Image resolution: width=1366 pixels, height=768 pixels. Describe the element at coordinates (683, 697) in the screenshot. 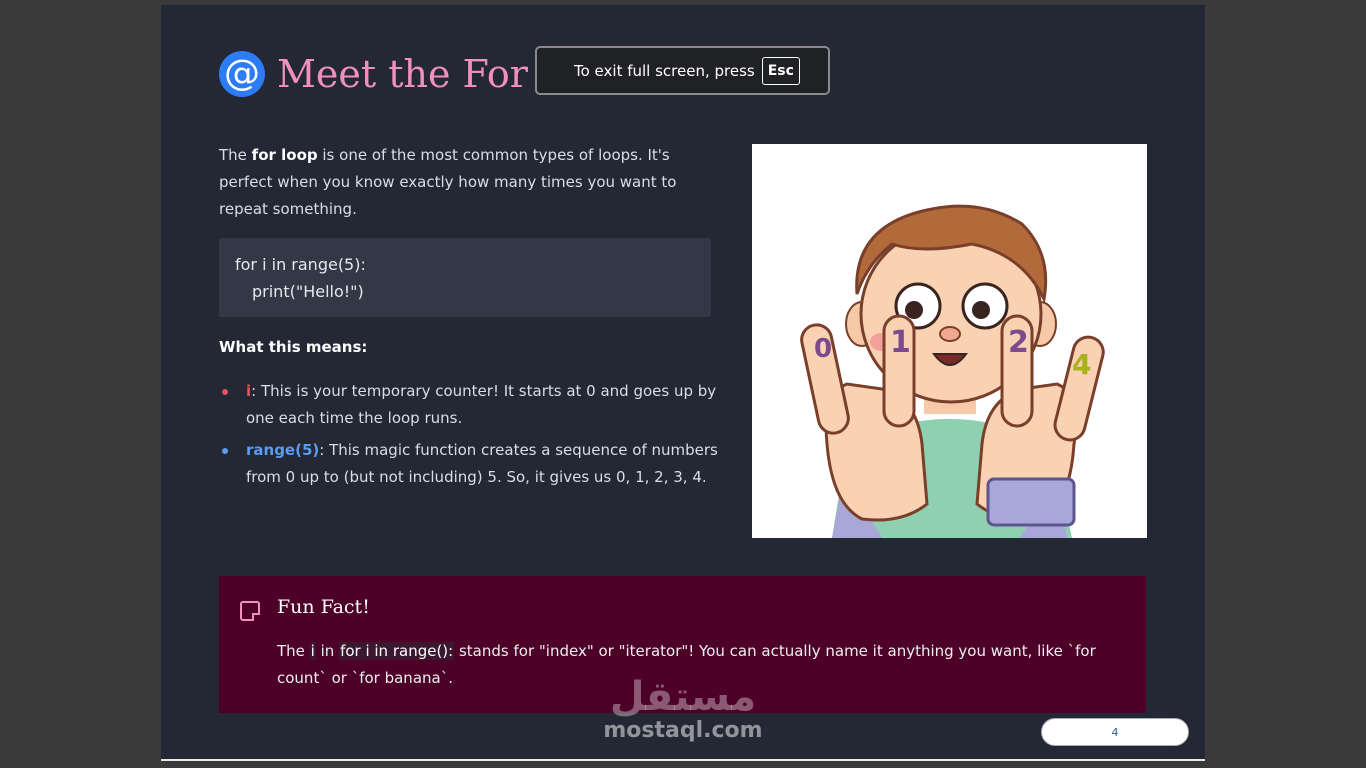

I see `watermark-arabic: مستقل` at that location.